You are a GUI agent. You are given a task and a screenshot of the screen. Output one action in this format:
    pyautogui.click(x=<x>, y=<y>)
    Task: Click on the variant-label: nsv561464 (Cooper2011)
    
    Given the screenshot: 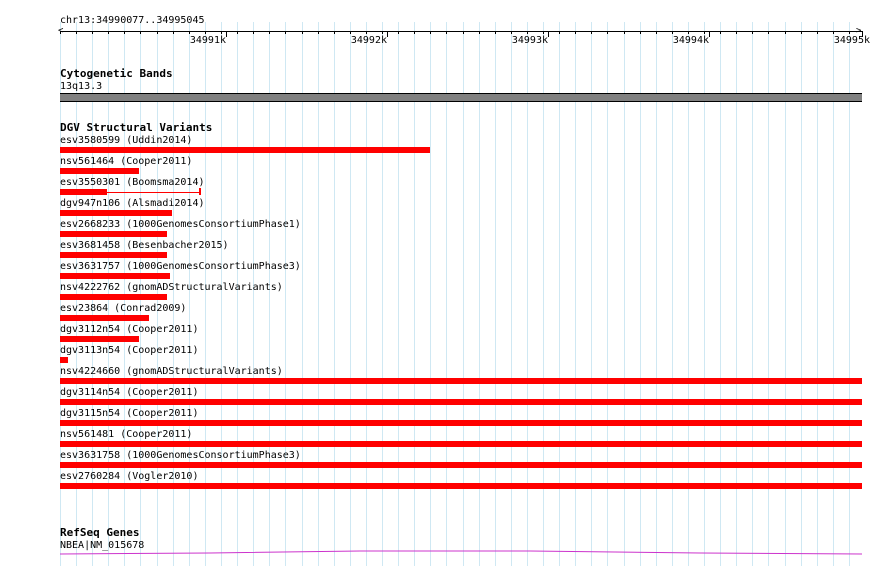 What is the action you would take?
    pyautogui.click(x=126, y=161)
    